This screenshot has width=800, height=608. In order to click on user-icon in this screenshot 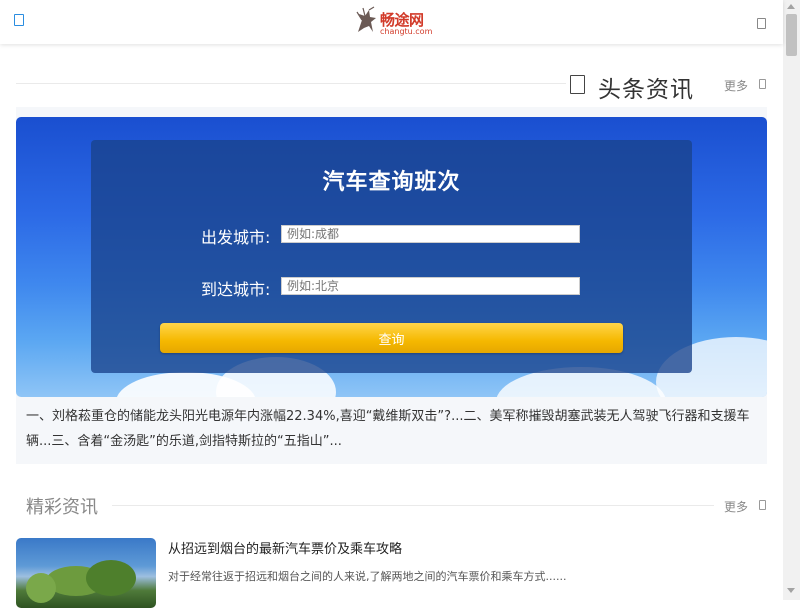, I will do `click(761, 23)`.